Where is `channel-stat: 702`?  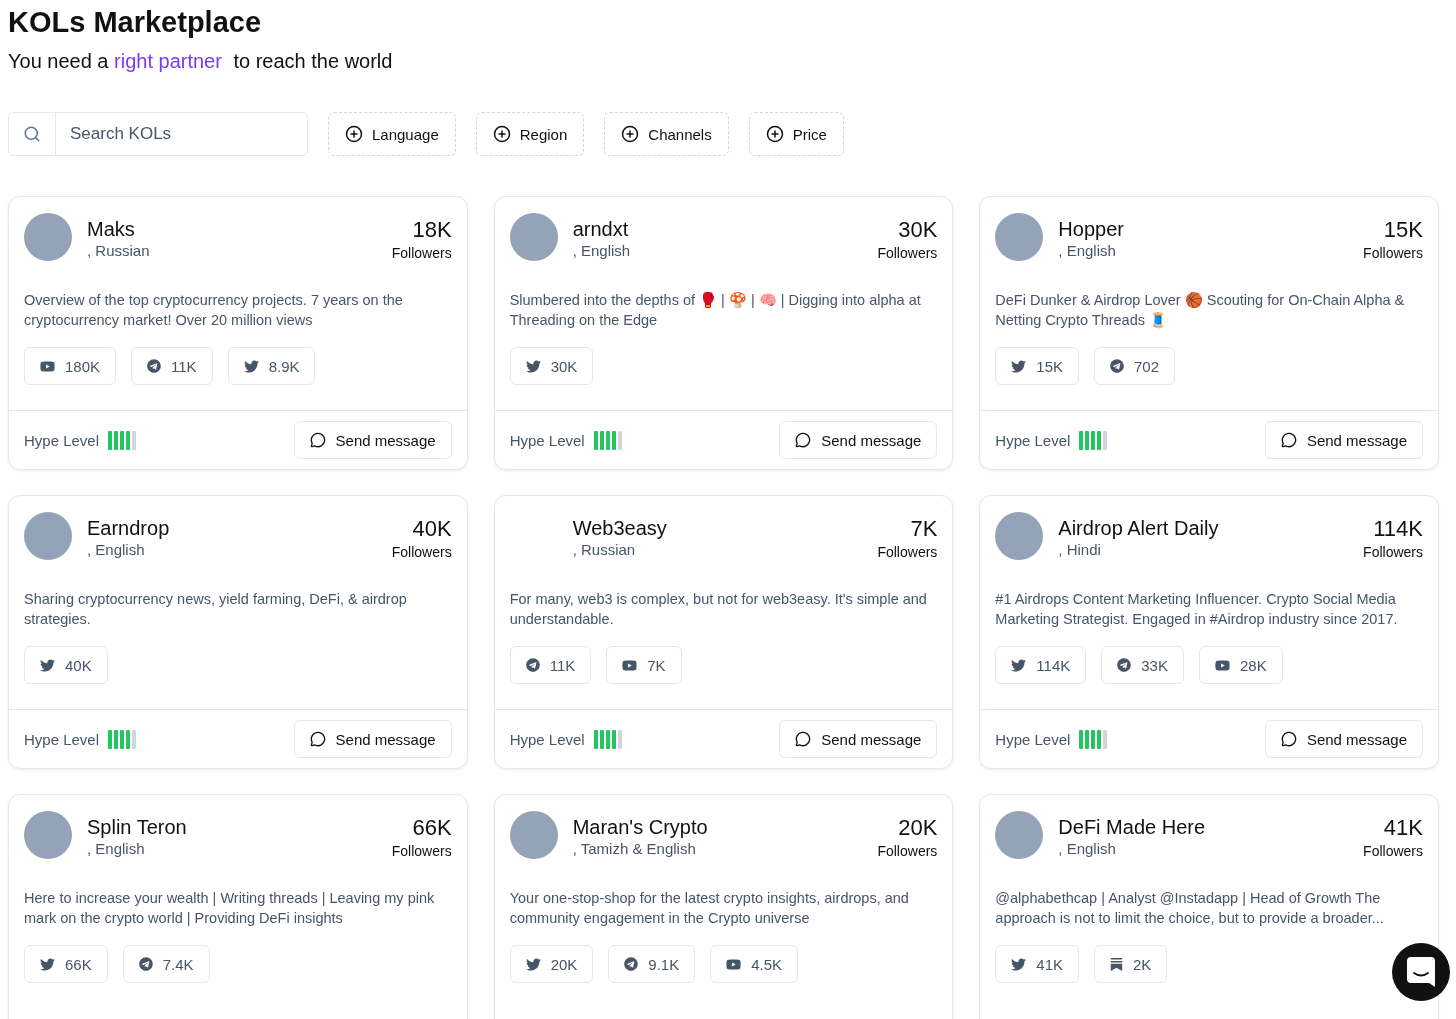 channel-stat: 702 is located at coordinates (1135, 366).